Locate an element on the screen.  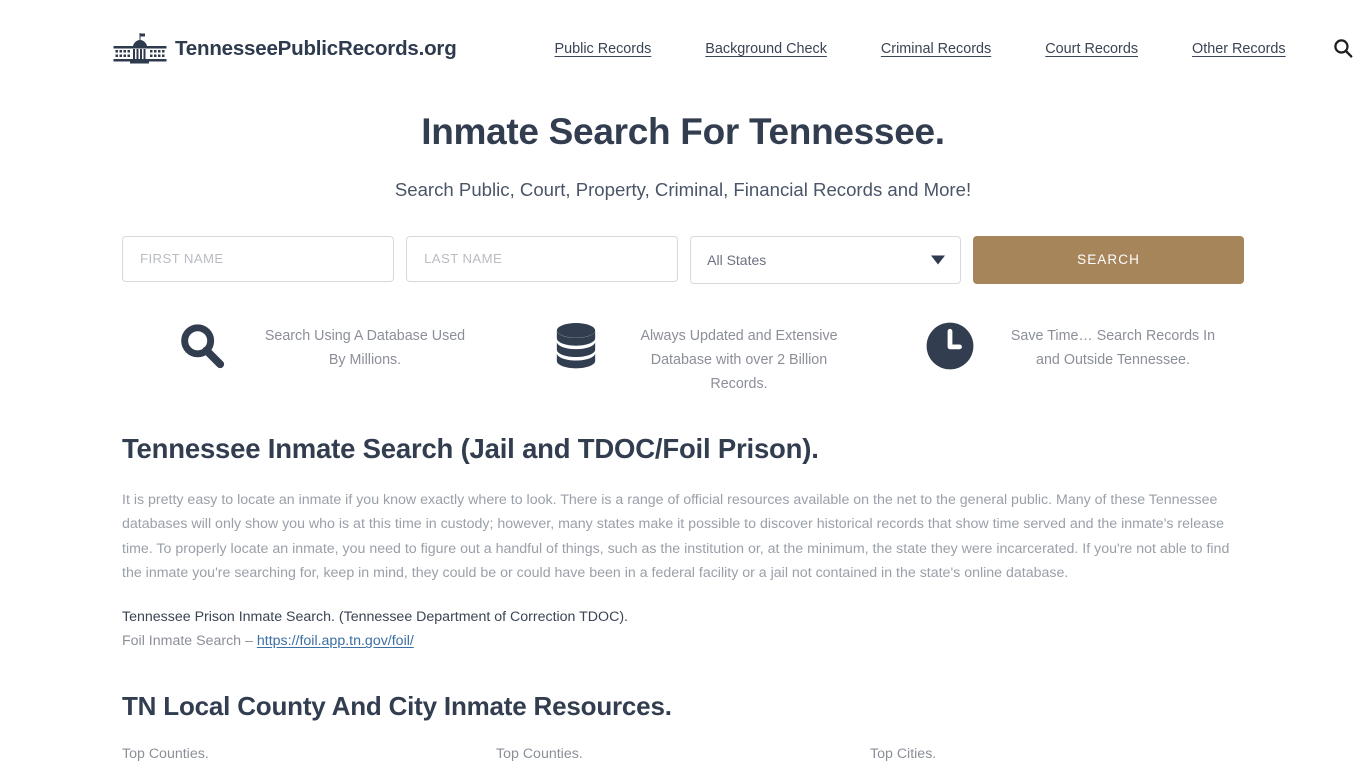
site-brand-name: TennesseePublicRecords.org is located at coordinates (316, 48).